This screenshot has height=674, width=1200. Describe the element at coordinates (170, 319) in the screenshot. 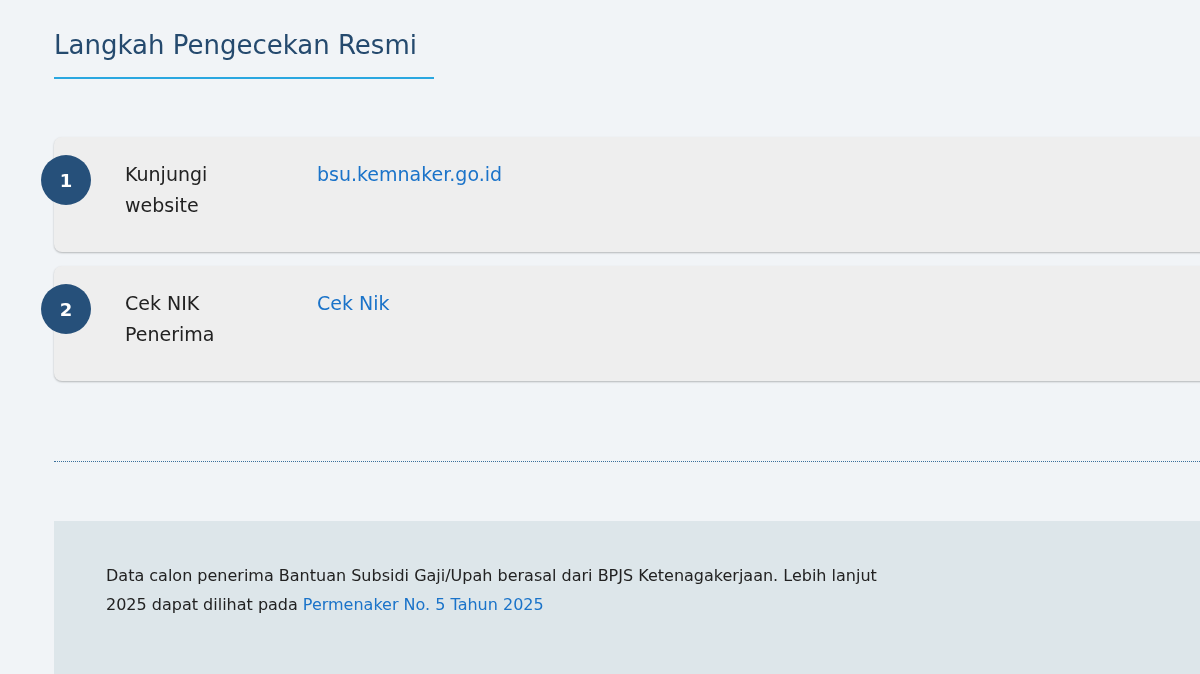

I see `step-label: Cek NIK Penerima` at that location.